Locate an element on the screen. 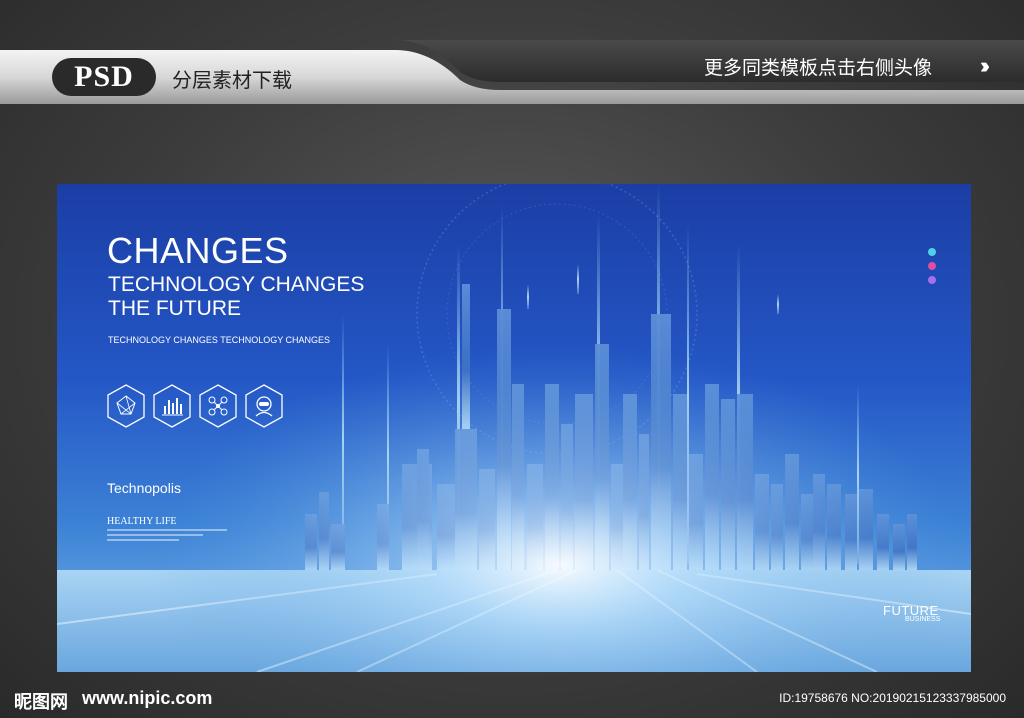 The image size is (1024, 718). nipic-url-link: www.nipic.com is located at coordinates (147, 698).